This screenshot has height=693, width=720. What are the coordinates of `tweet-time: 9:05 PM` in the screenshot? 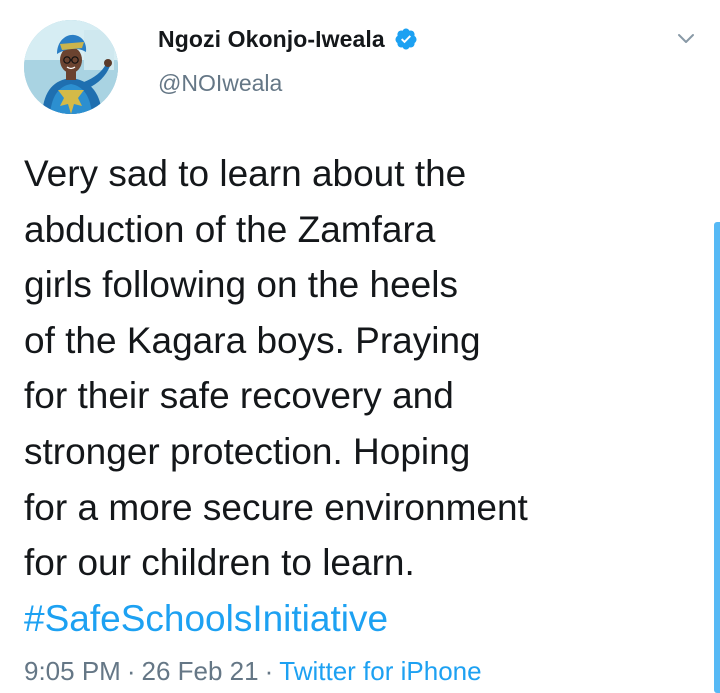 It's located at (72, 671).